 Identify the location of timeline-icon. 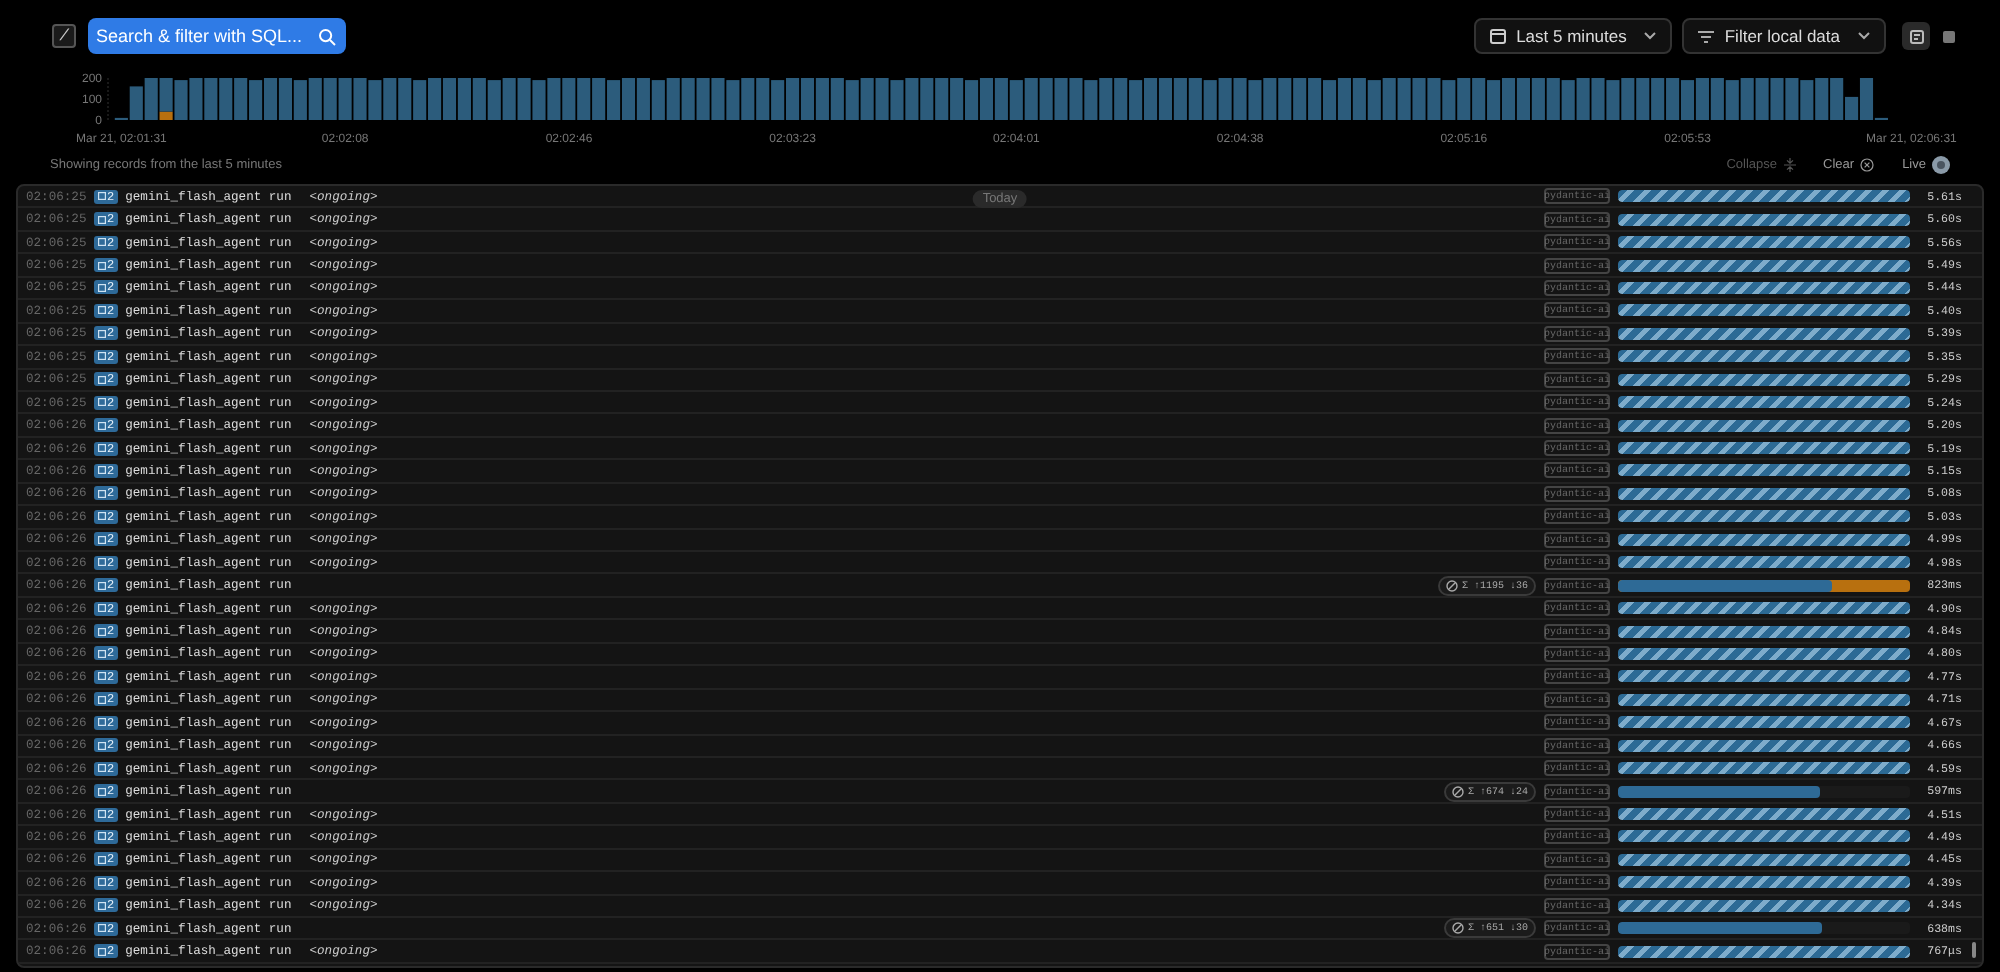
(1916, 36).